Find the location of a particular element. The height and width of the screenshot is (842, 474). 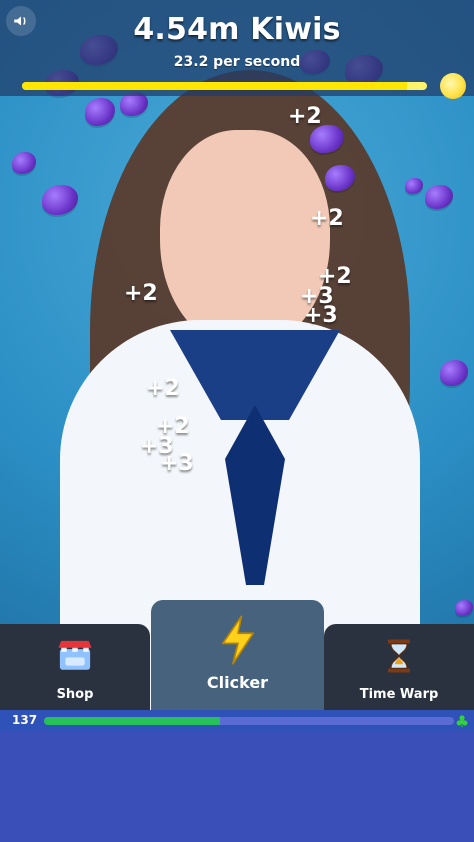

lightning-icon is located at coordinates (238, 642).